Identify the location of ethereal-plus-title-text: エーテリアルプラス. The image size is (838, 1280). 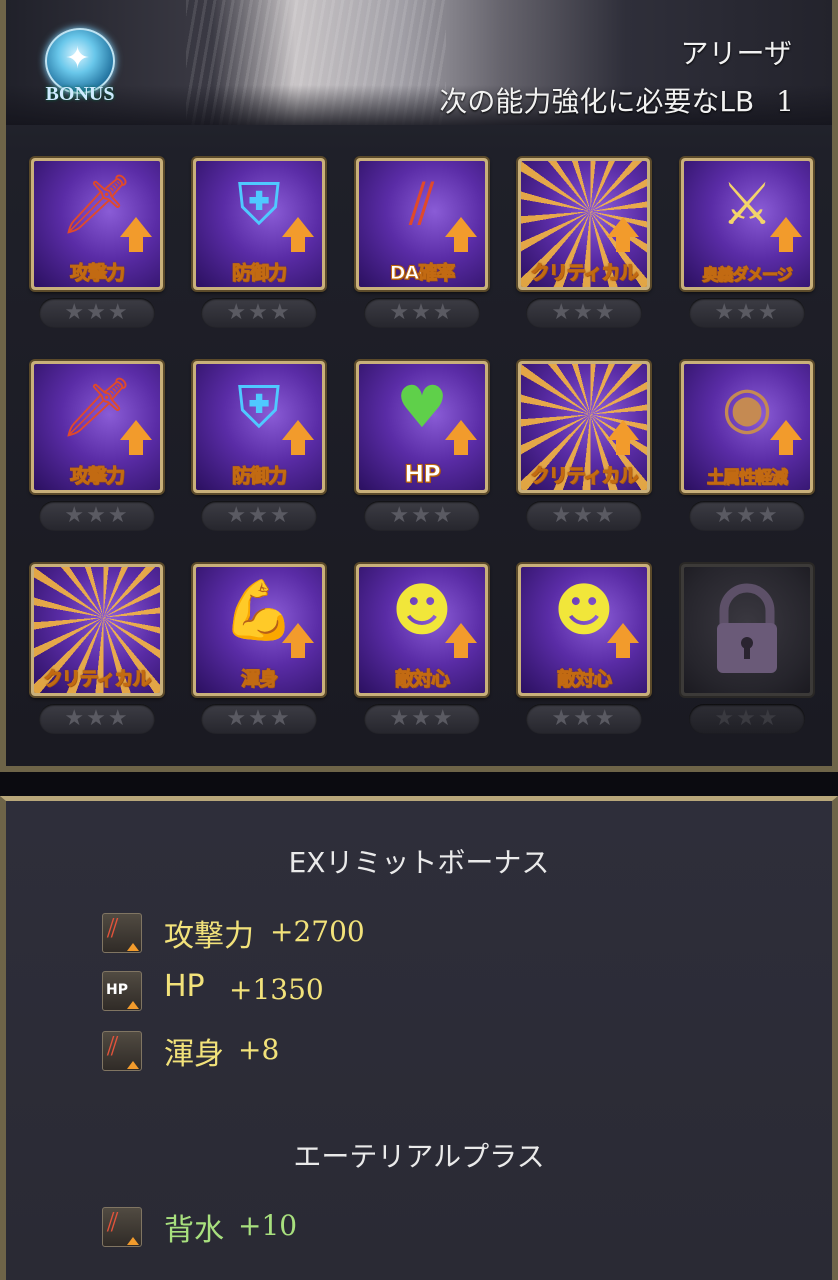
(419, 1156).